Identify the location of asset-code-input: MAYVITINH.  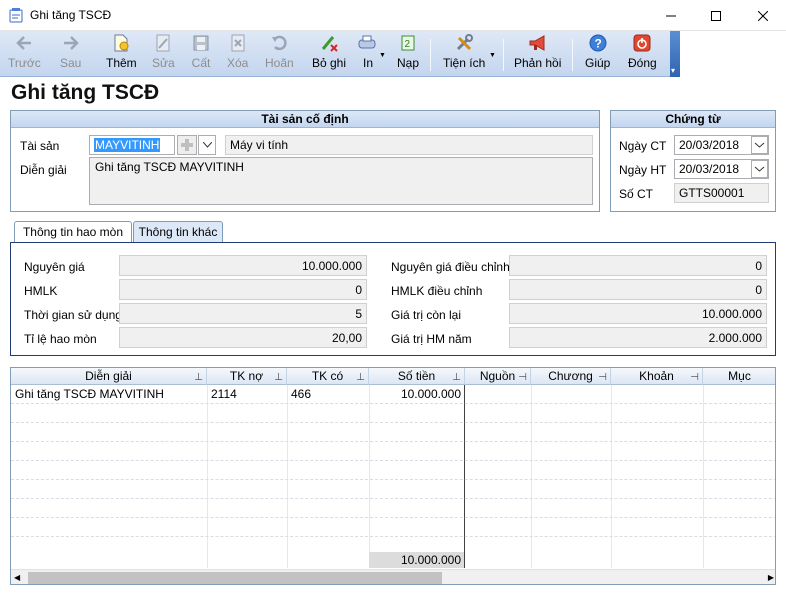
(132, 145).